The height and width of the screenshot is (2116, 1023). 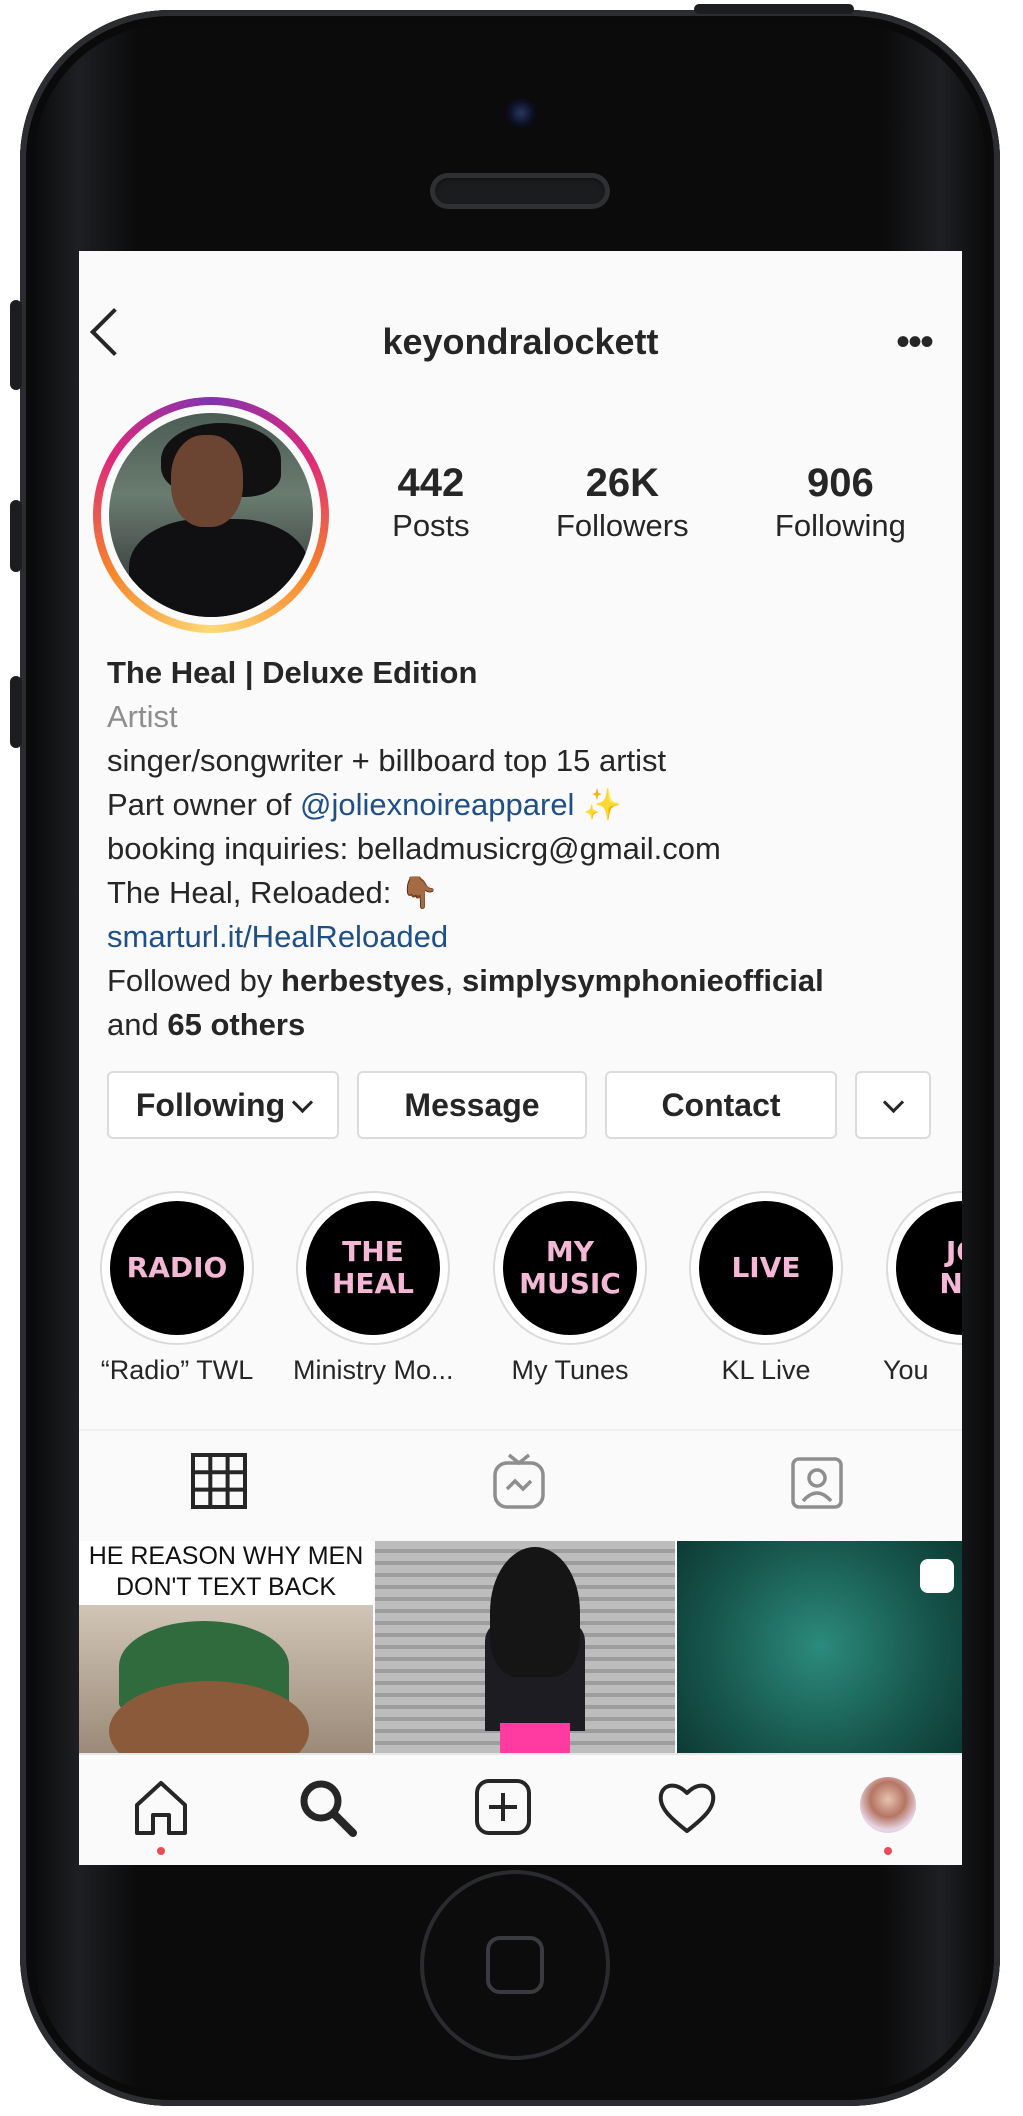 I want to click on top-power-button, so click(x=774, y=9).